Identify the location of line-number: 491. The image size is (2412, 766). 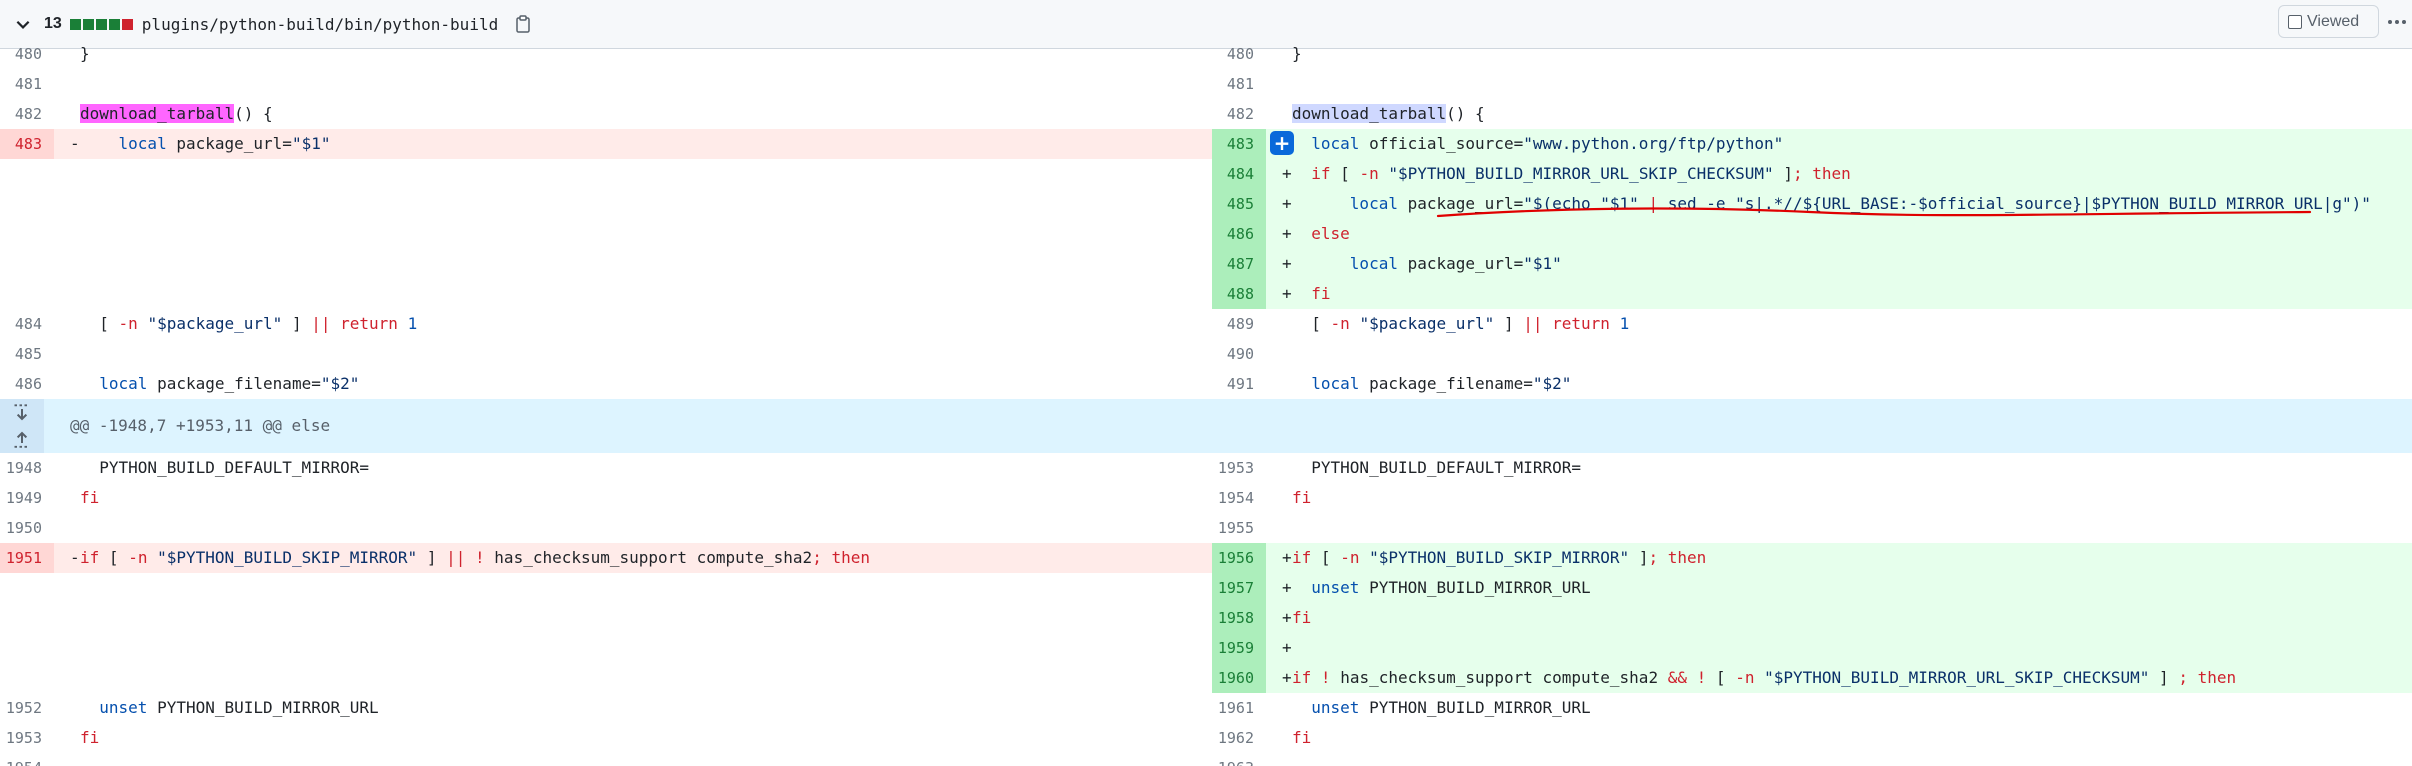
(1239, 384).